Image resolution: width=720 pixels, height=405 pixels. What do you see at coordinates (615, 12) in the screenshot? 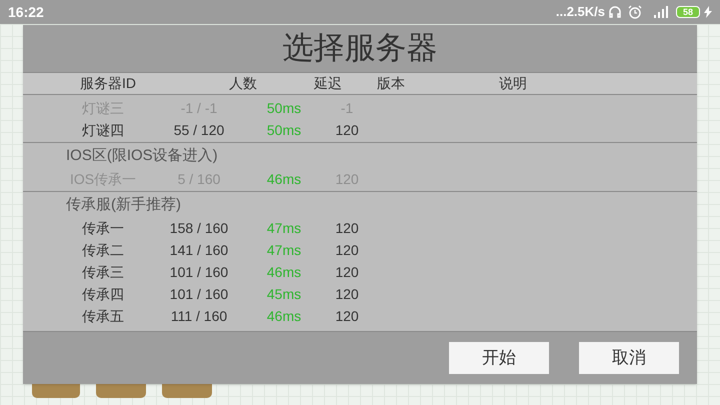
I see `headphones-icon` at bounding box center [615, 12].